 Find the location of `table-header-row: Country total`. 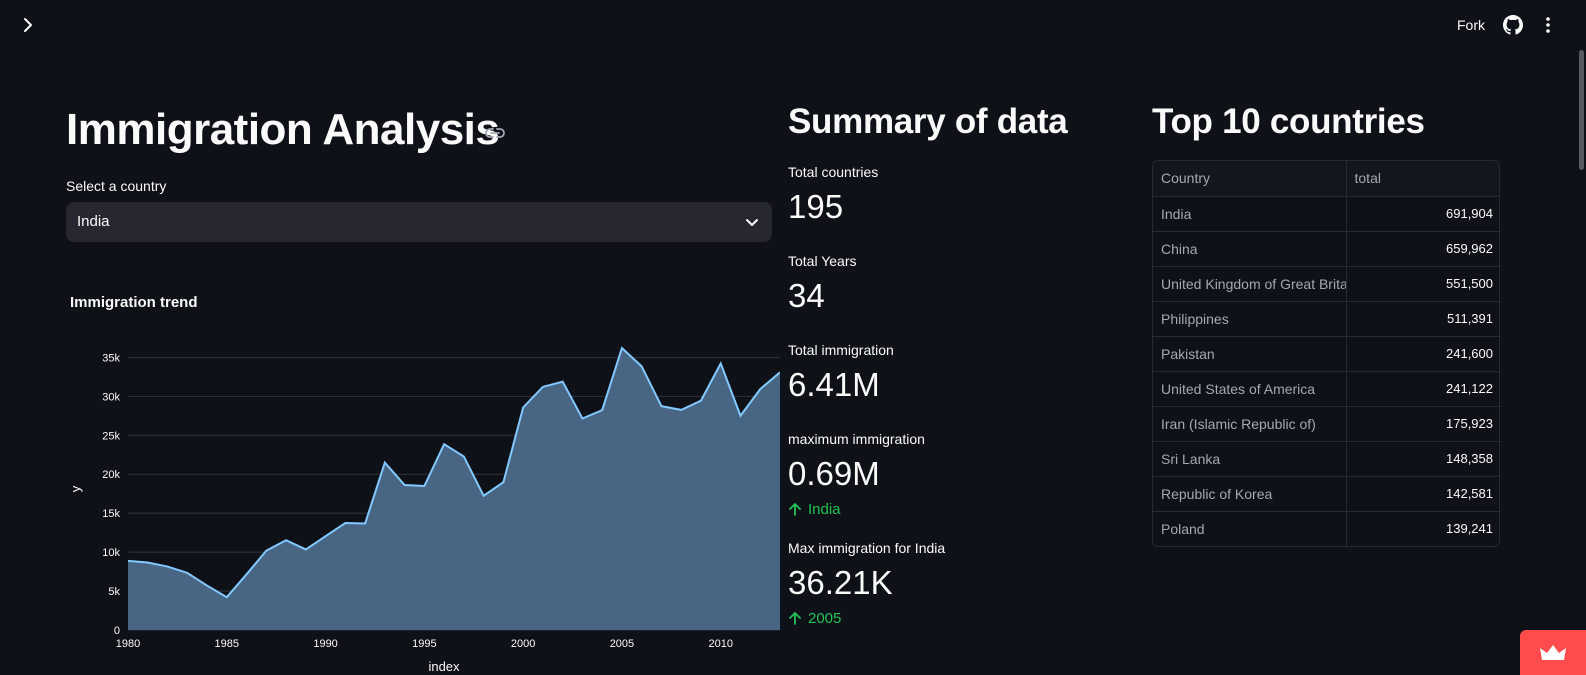

table-header-row: Country total is located at coordinates (1326, 179).